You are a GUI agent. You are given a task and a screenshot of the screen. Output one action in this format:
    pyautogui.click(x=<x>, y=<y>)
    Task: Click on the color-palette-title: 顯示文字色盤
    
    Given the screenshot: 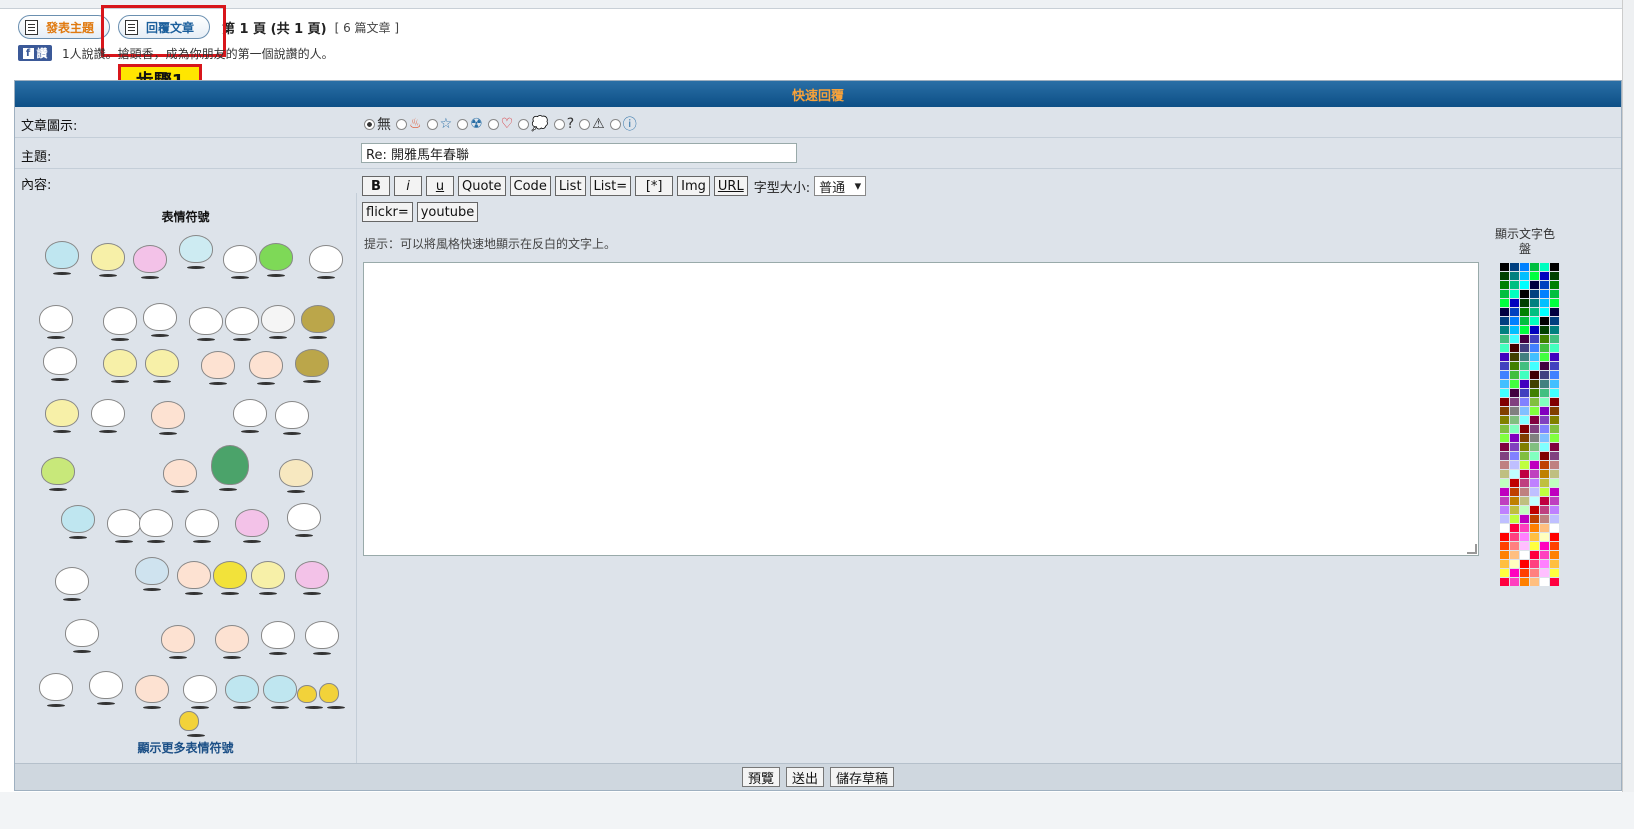 What is the action you would take?
    pyautogui.click(x=1525, y=242)
    